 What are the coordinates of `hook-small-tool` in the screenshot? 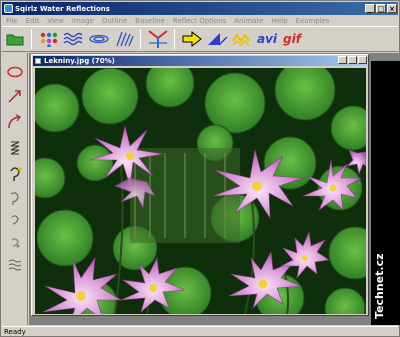 It's located at (15, 220).